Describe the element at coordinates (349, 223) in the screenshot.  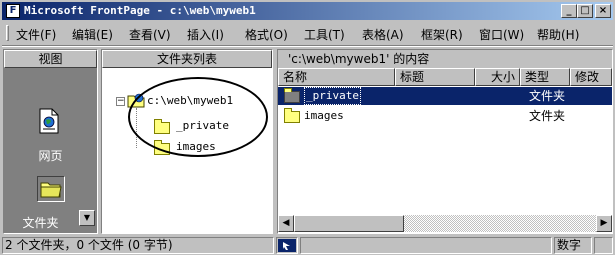
I see `scroll-thumb` at that location.